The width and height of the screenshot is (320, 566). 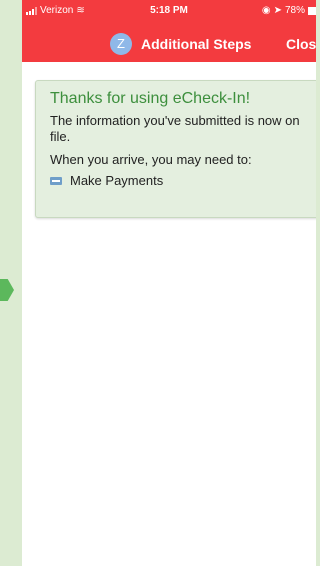 What do you see at coordinates (121, 44) in the screenshot?
I see `avatar: Z` at bounding box center [121, 44].